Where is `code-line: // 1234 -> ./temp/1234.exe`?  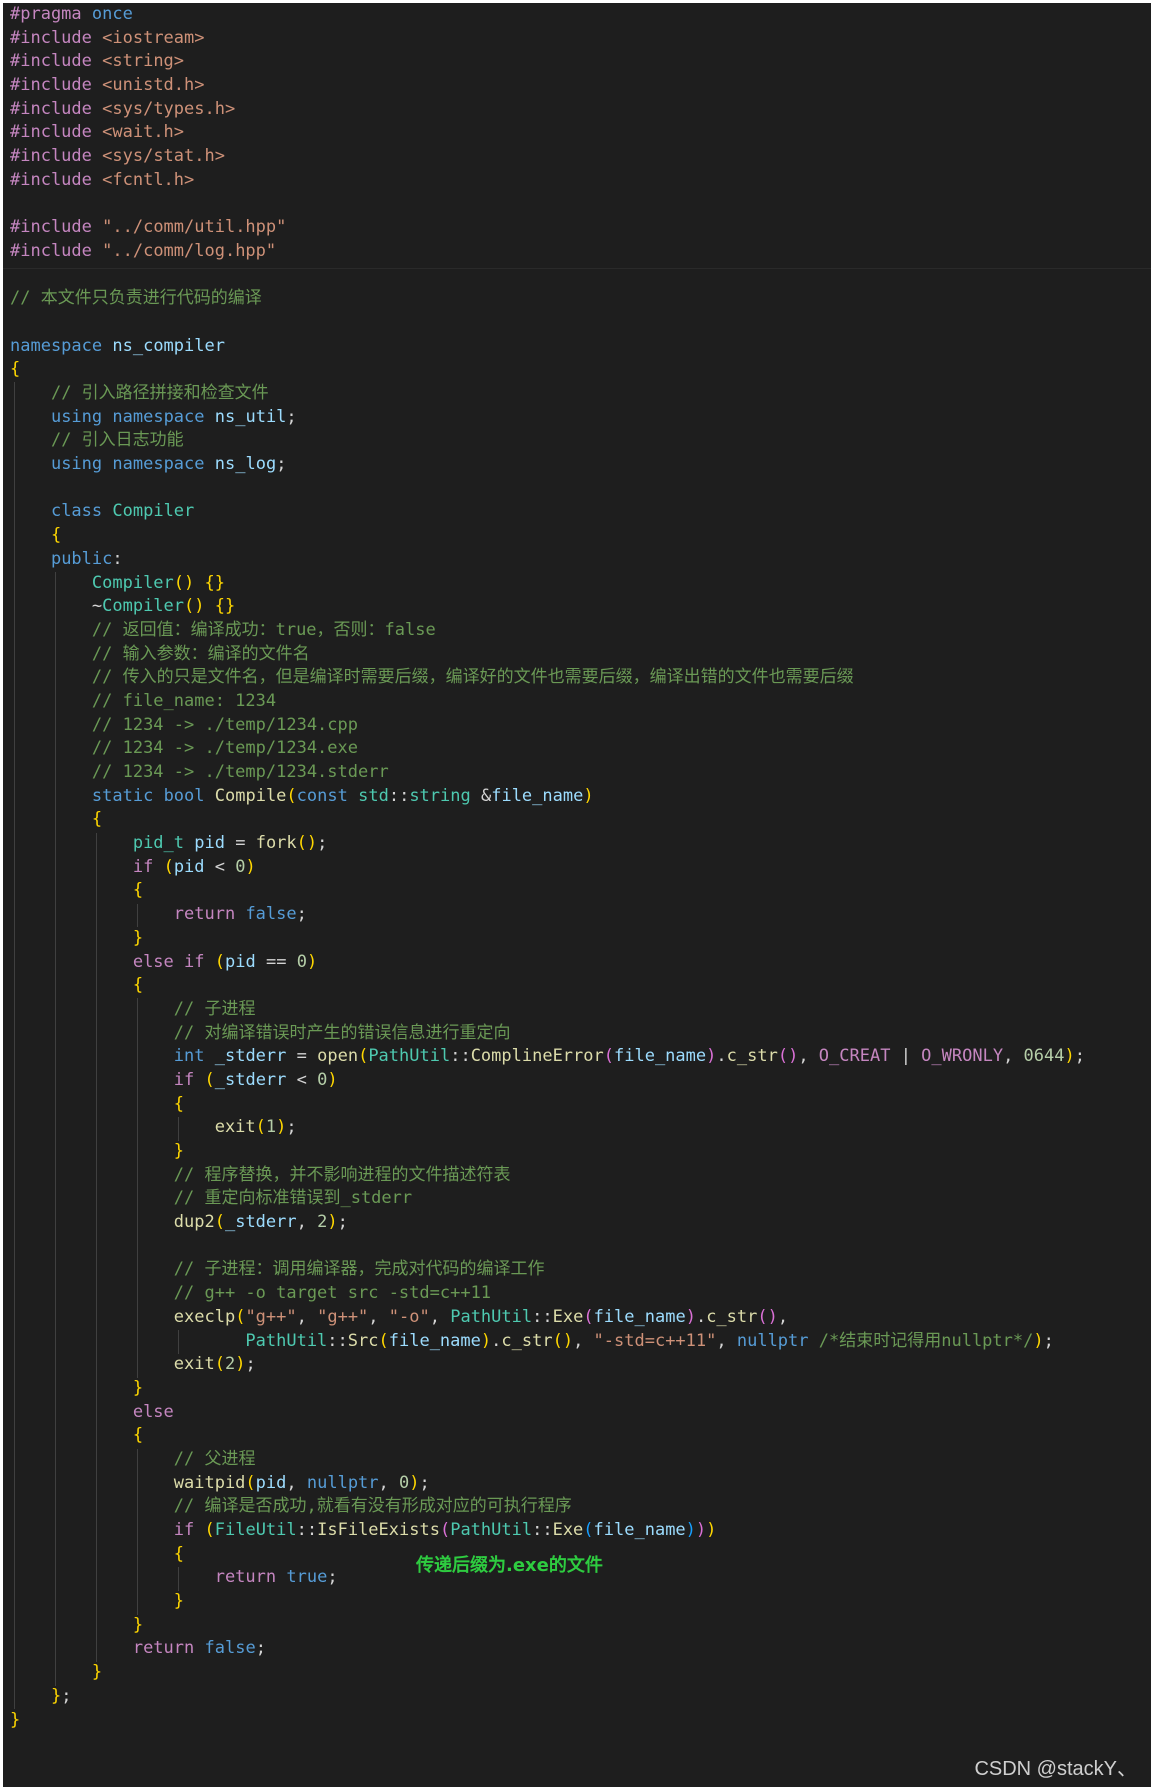
code-line: // 1234 -> ./temp/1234.exe is located at coordinates (580, 749).